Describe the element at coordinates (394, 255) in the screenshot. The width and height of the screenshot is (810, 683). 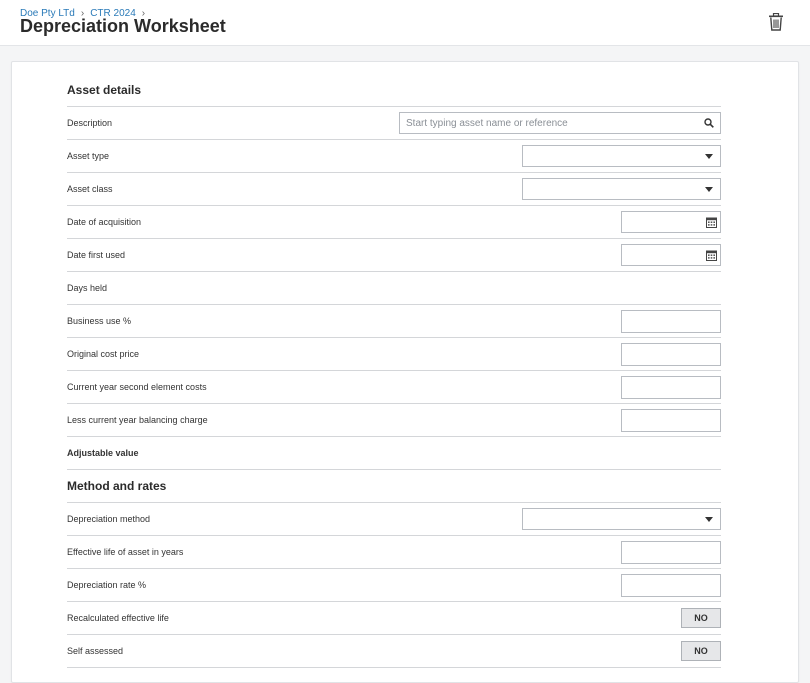
I see `row-date-first-used: Date first used` at that location.